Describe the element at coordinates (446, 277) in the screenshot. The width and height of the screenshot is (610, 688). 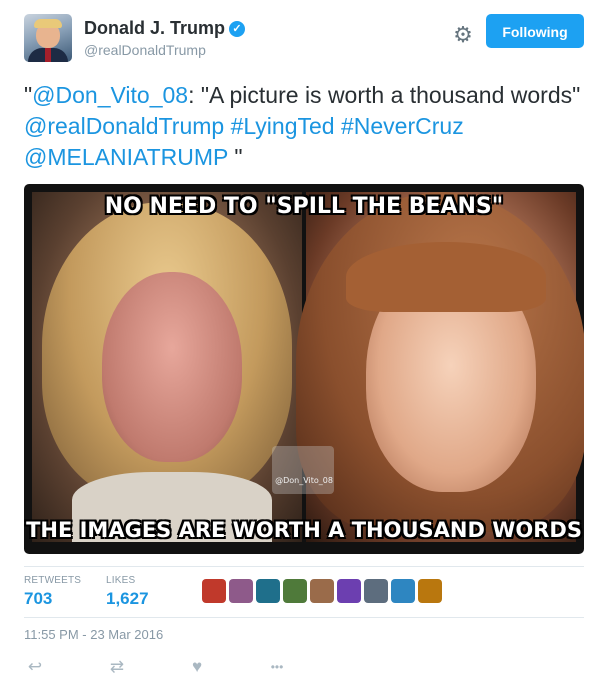
I see `right-bangs` at that location.